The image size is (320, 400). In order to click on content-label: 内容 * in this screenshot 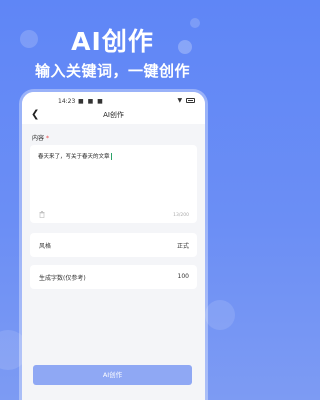, I will do `click(40, 137)`.